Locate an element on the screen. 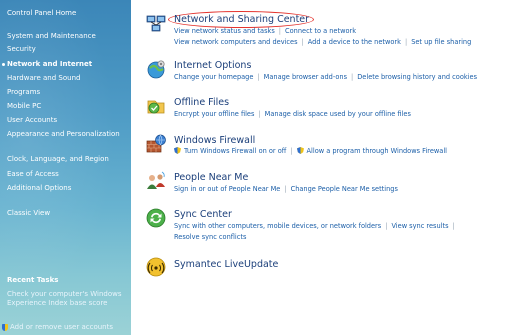  task-change-homepage: Change your homepage is located at coordinates (213, 77).